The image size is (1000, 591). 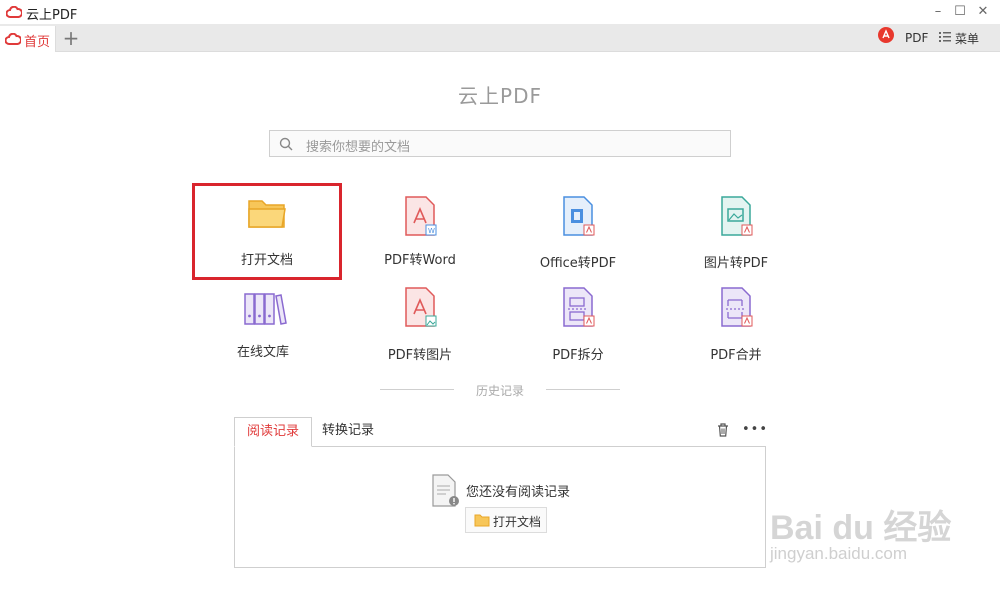 What do you see at coordinates (267, 231) in the screenshot?
I see `highlight-box` at bounding box center [267, 231].